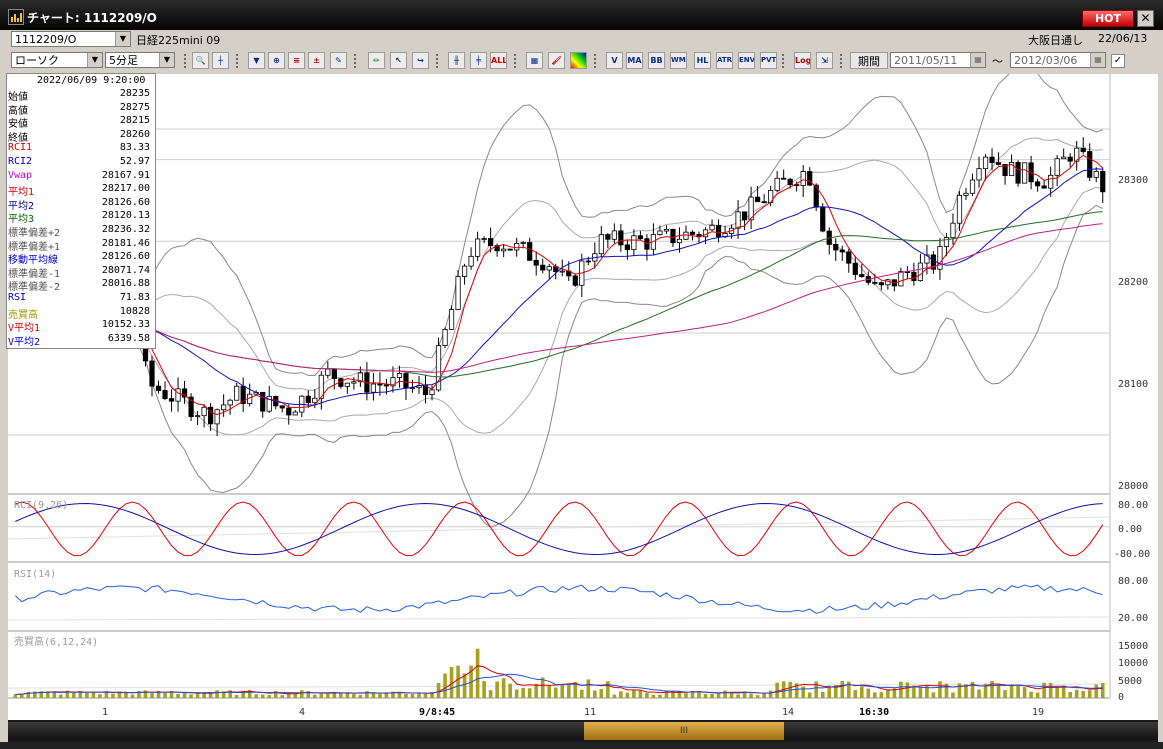  Describe the element at coordinates (134, 161) in the screenshot. I see `info-row-value: 52.97` at that location.